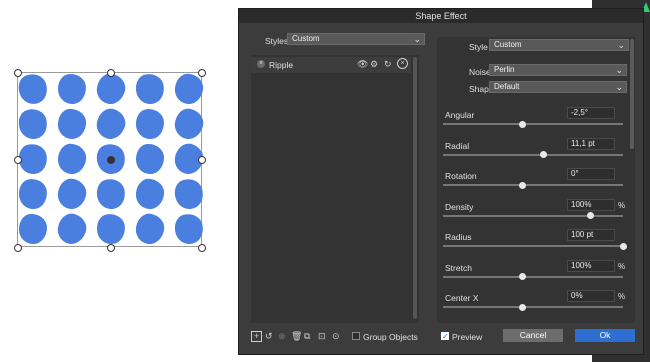  I want to click on param-label: Center X, so click(462, 298).